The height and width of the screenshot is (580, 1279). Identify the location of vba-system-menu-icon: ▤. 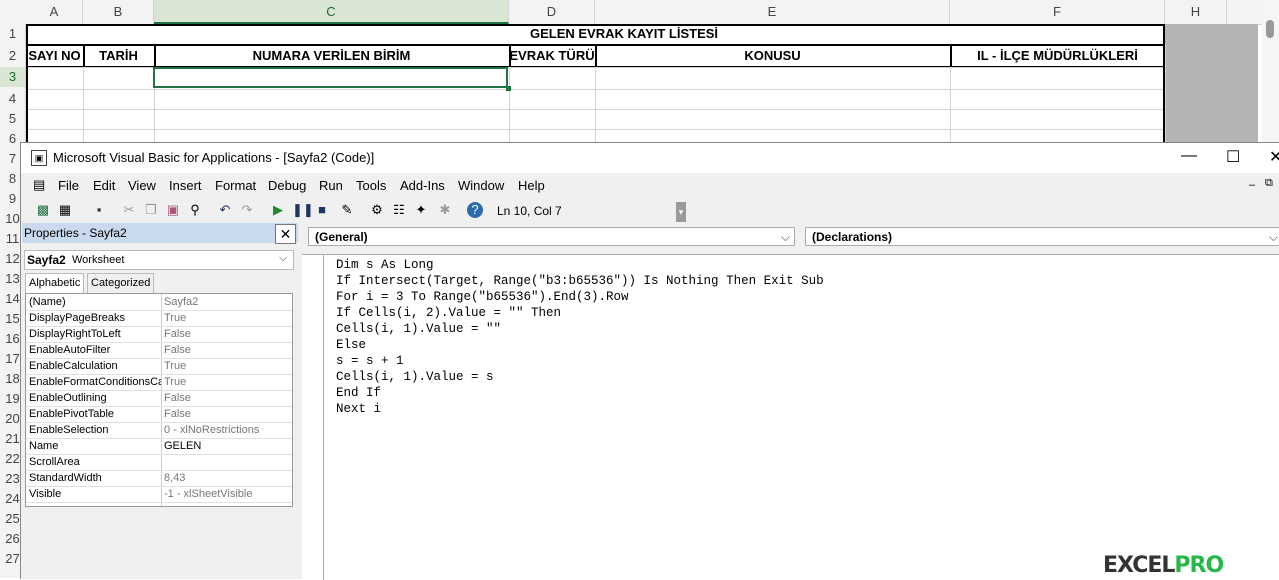
(39, 185).